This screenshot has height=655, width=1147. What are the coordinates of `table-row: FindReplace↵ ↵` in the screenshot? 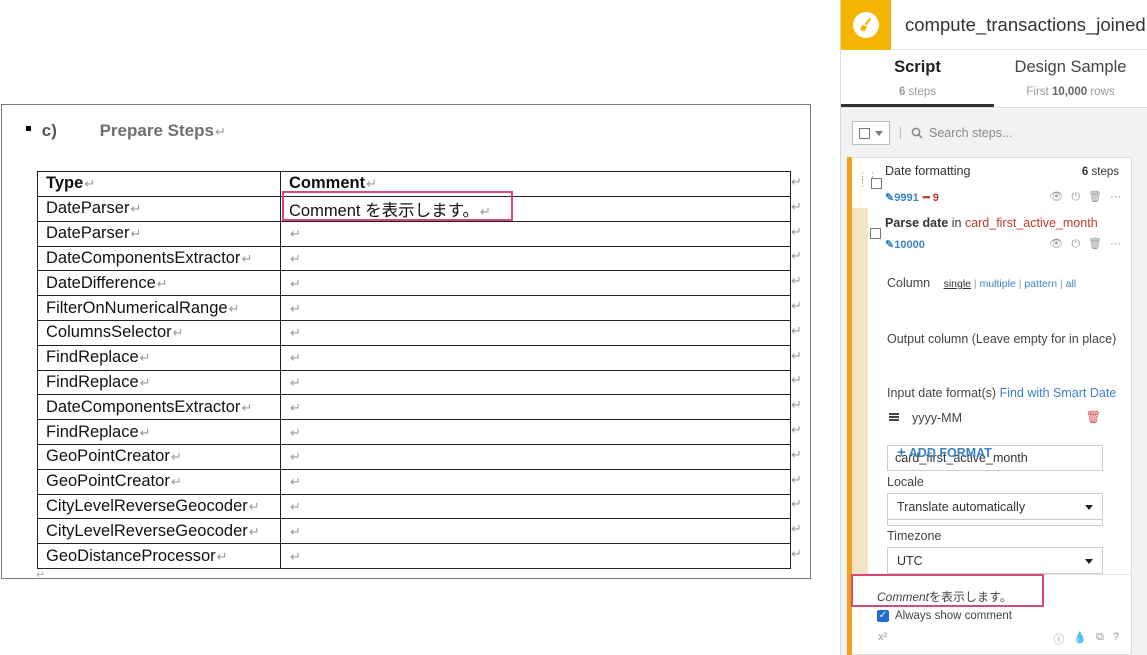 It's located at (414, 432).